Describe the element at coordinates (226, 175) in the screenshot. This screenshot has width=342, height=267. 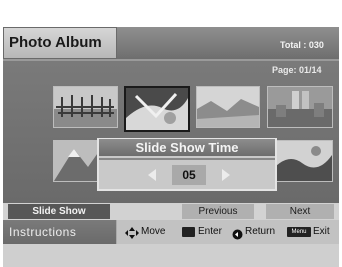
I see `right-arrow-icon` at that location.